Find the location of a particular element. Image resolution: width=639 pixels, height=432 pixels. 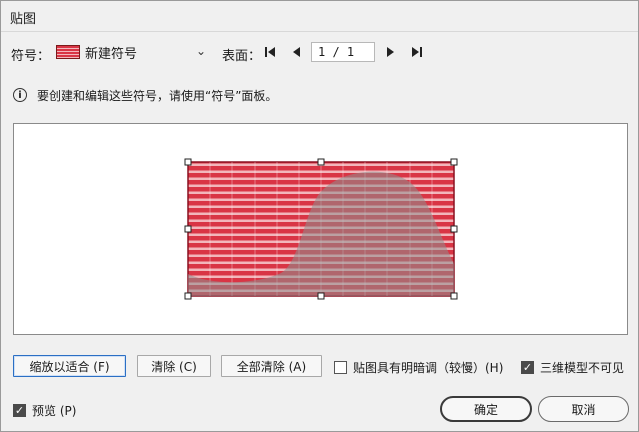

preview-checkbox: ✓ 预览 (P) is located at coordinates (44, 410).